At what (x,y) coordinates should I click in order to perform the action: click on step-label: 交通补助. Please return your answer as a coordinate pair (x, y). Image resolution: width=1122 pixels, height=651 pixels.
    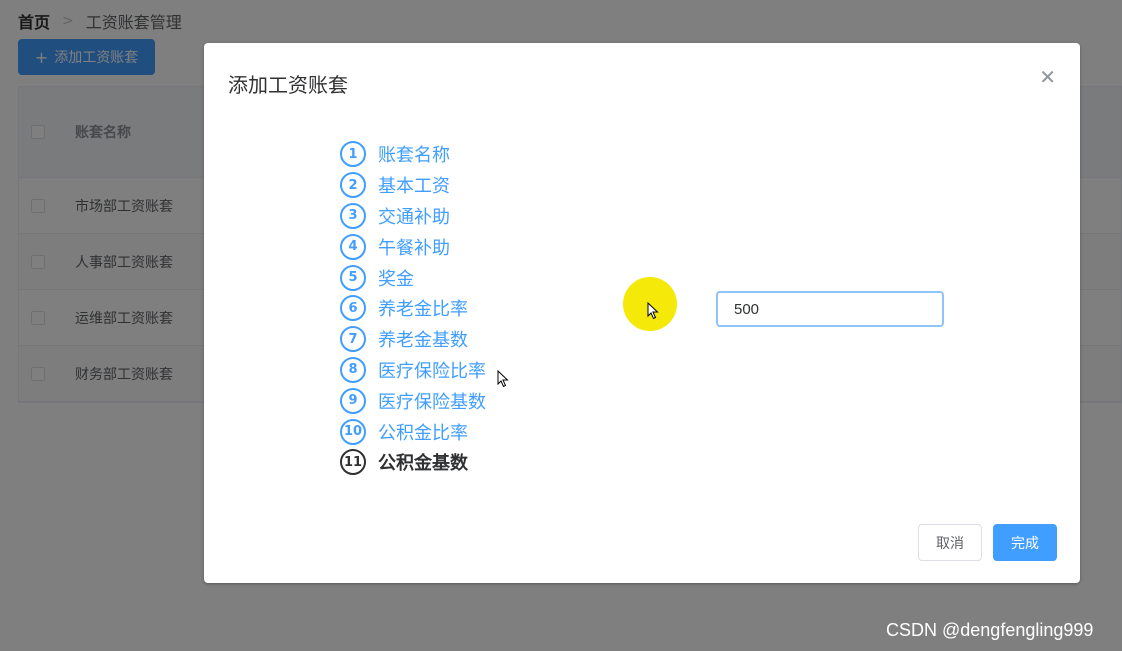
    Looking at the image, I should click on (414, 217).